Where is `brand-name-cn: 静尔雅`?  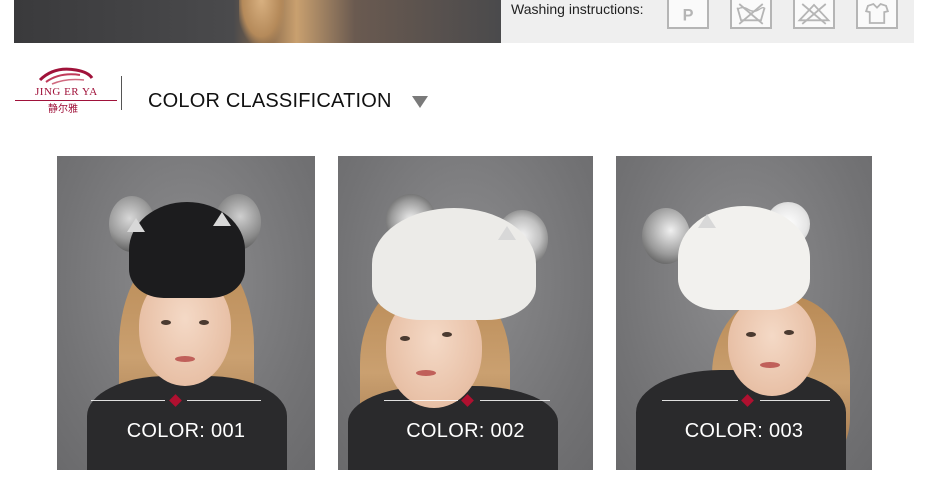
brand-name-cn: 静尔雅 is located at coordinates (63, 109).